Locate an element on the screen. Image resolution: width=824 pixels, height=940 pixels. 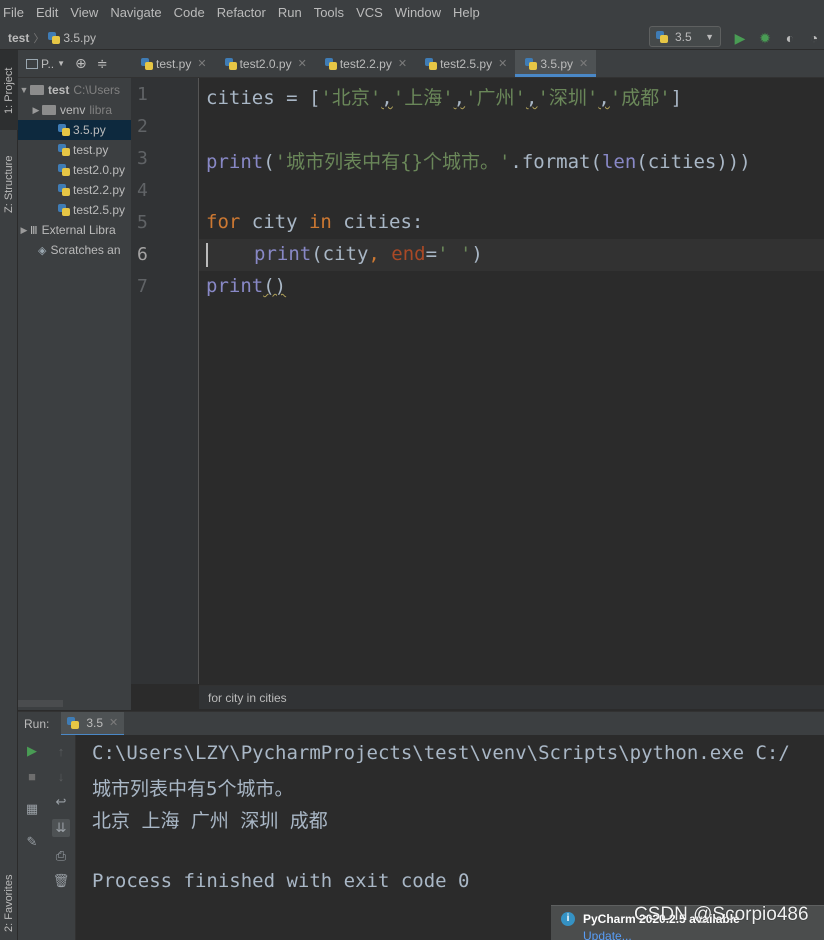
tree-root: ▼ test C:\Users is located at coordinates (74, 90).